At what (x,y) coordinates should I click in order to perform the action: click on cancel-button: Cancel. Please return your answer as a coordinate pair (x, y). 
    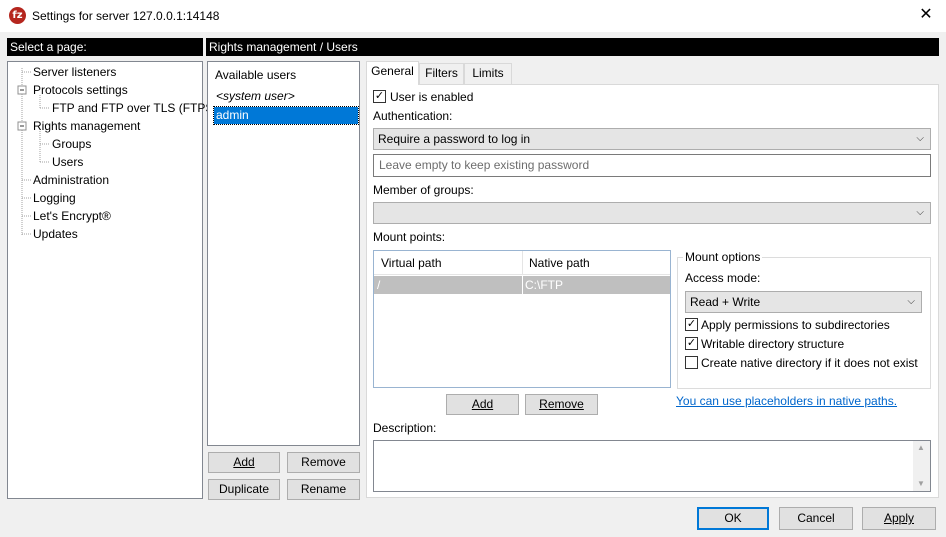
    Looking at the image, I should click on (816, 518).